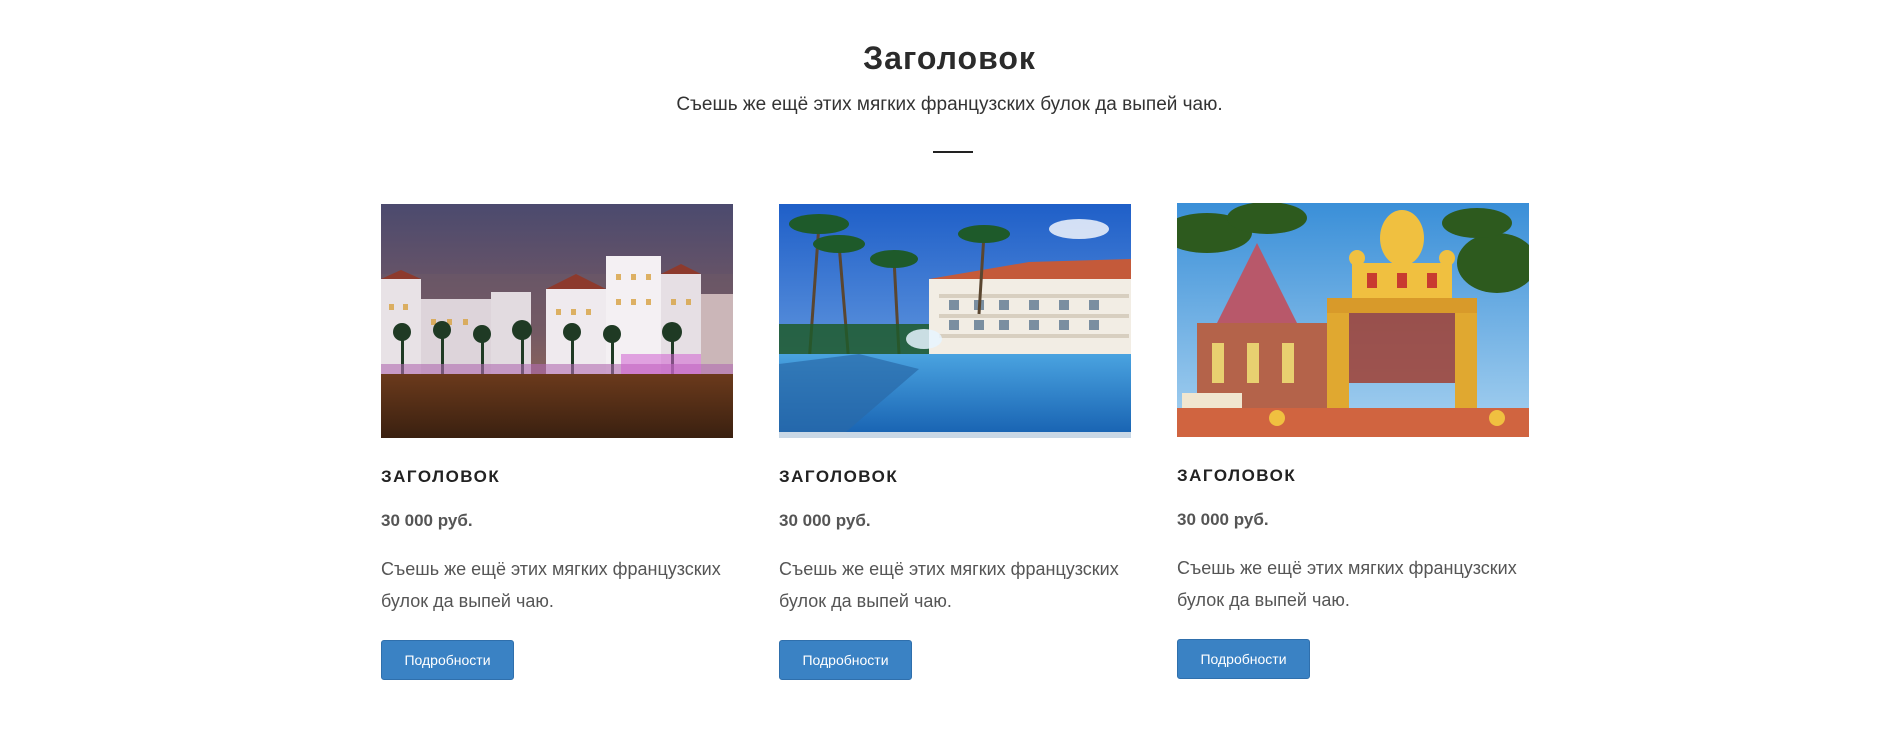 The width and height of the screenshot is (1899, 739). I want to click on night-hotel-photo, so click(557, 321).